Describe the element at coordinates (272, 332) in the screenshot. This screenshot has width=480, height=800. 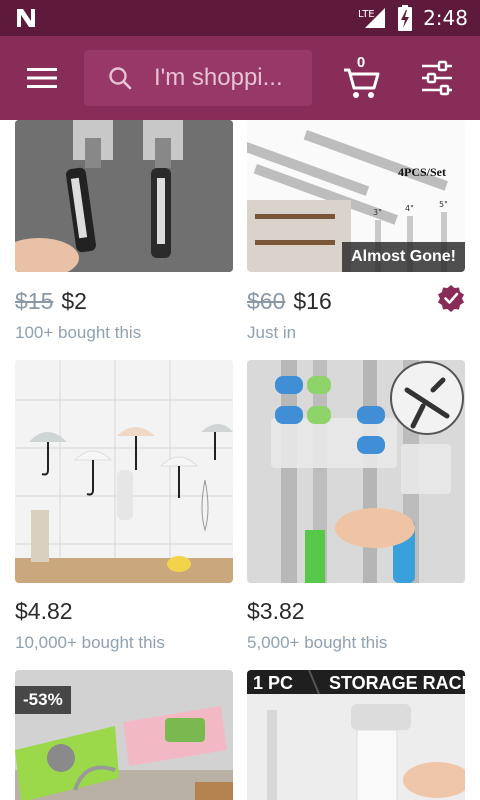
I see `product-status: Just in` at that location.